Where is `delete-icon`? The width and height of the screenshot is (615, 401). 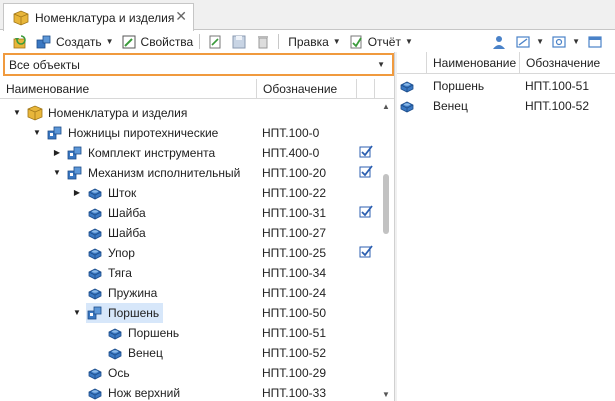 delete-icon is located at coordinates (263, 42).